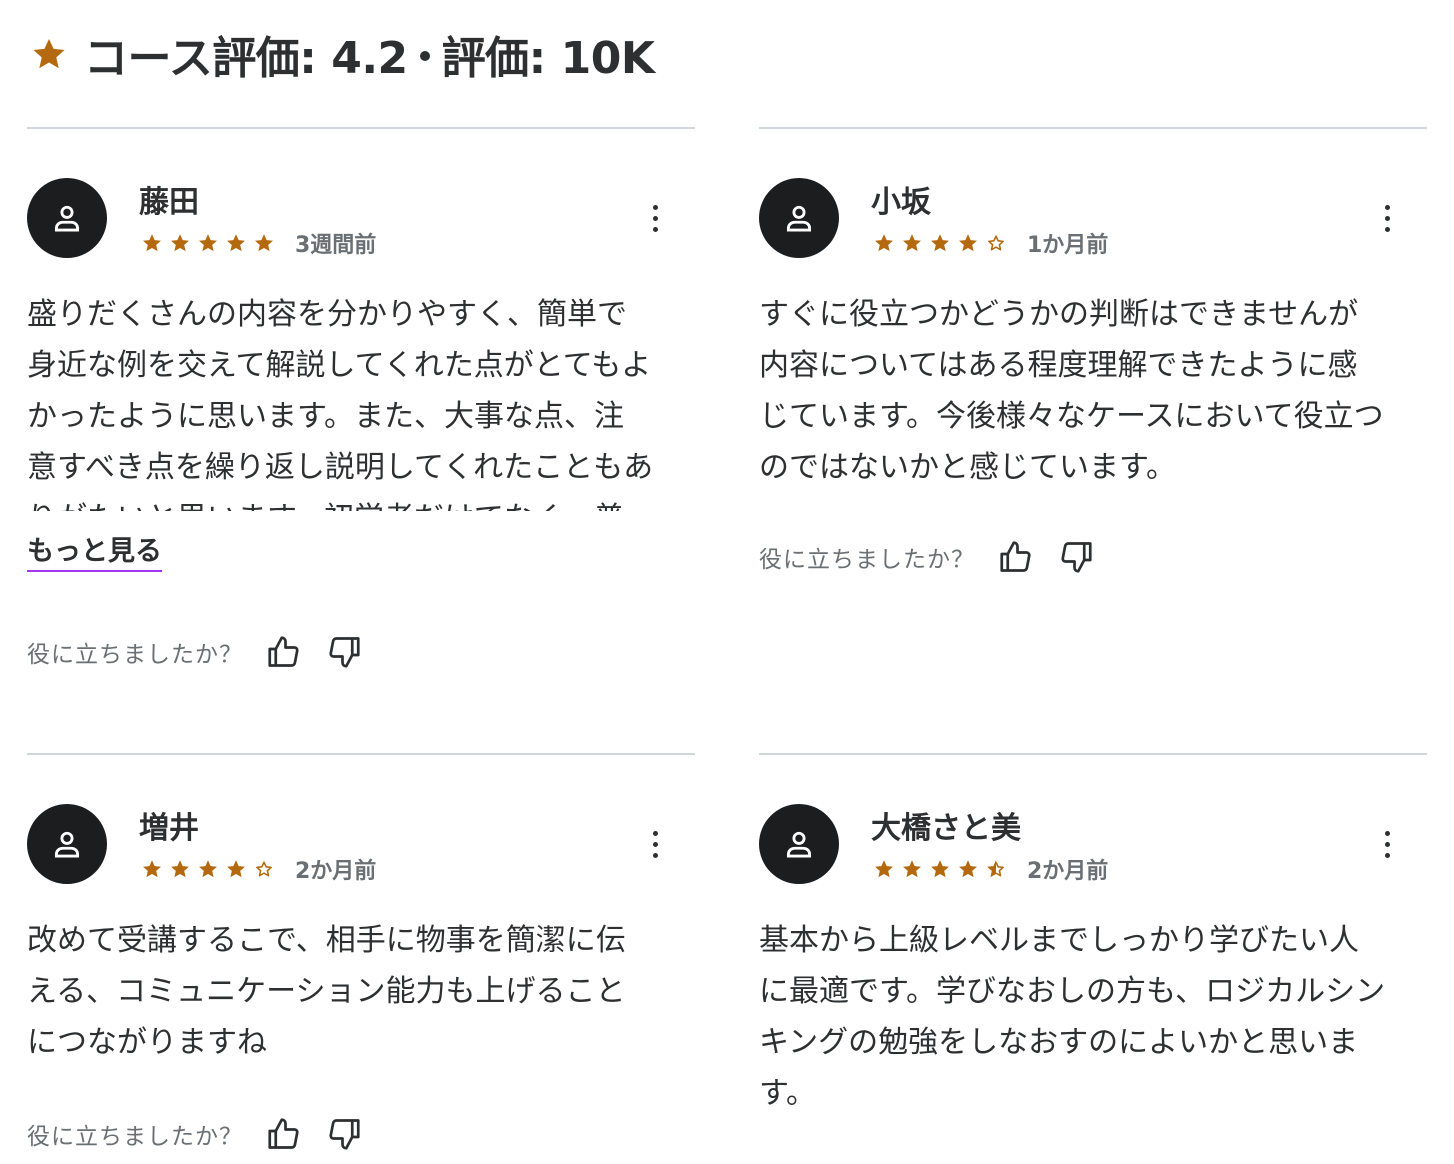  What do you see at coordinates (995, 869) in the screenshot?
I see `star-half-icon` at bounding box center [995, 869].